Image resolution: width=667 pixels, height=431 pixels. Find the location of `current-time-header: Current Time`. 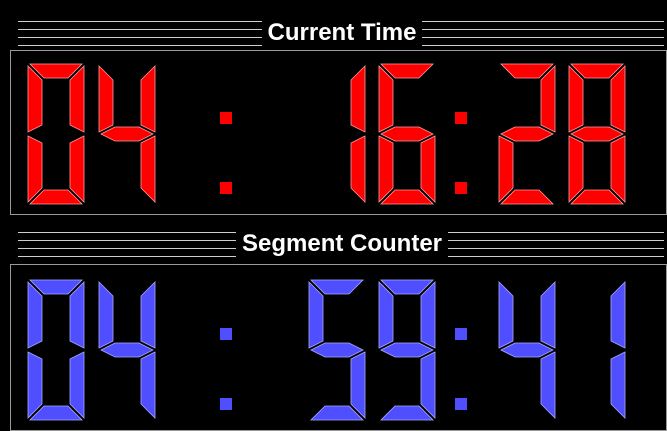

current-time-header: Current Time is located at coordinates (333, 33).